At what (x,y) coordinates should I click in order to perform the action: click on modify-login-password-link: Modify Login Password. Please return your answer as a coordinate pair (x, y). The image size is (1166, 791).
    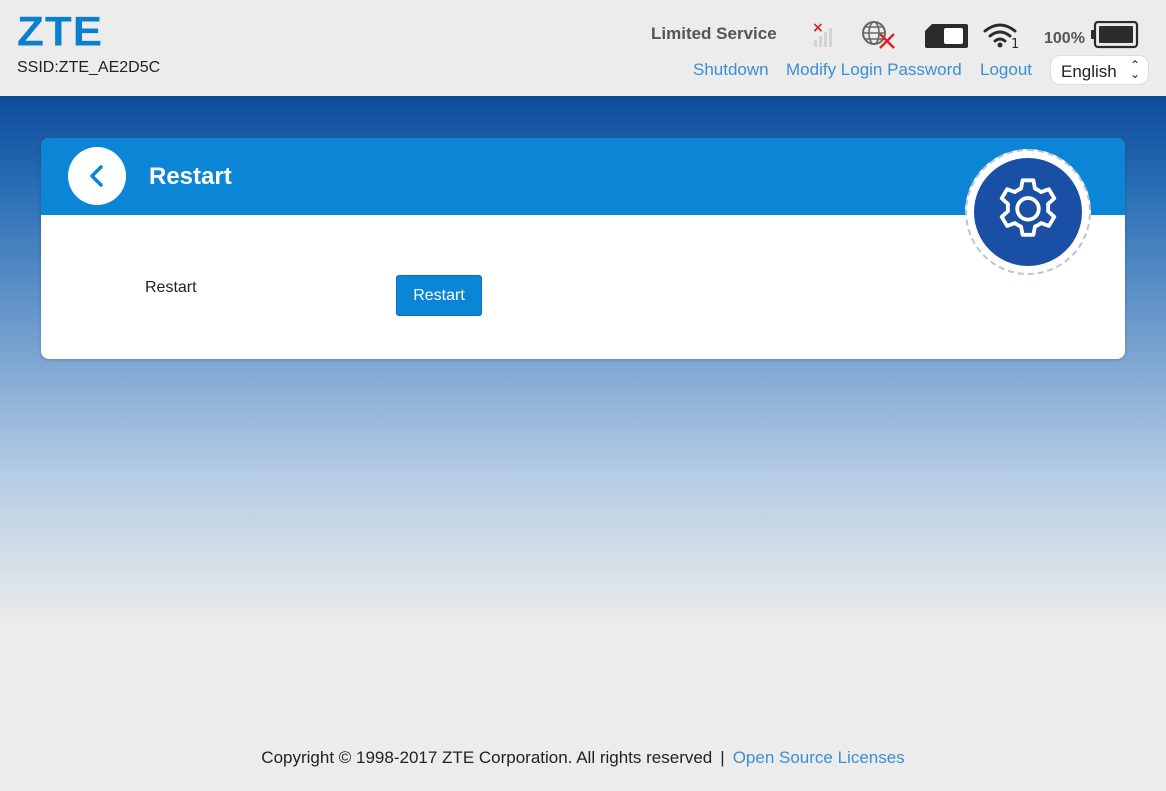
    Looking at the image, I should click on (874, 70).